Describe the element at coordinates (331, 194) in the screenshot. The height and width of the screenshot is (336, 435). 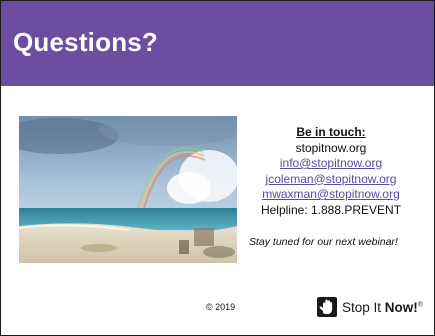
I see `email-link-mwaxman: mwaxman@stopitnow.org` at that location.